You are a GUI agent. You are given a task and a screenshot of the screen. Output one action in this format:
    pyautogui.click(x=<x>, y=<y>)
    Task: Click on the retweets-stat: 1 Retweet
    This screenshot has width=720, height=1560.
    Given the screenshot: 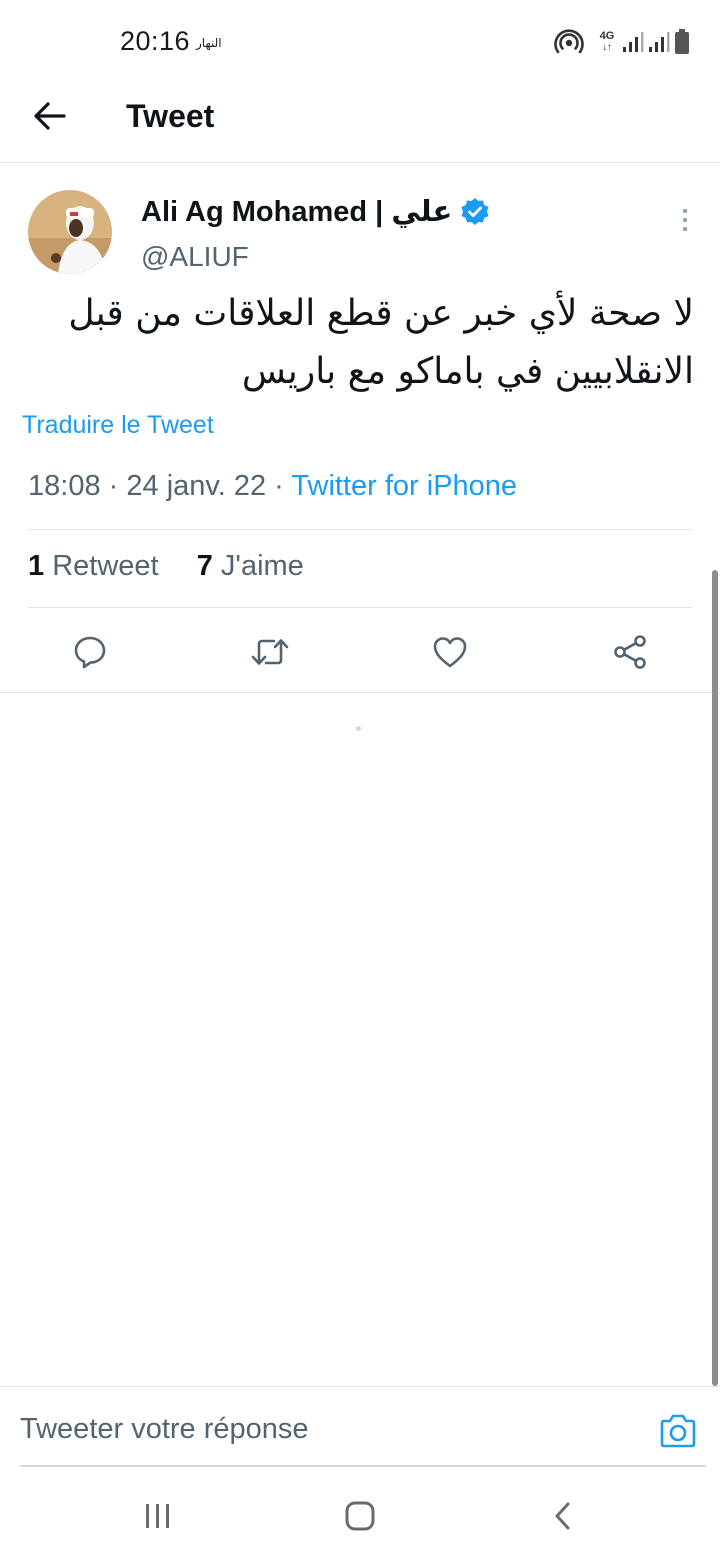 What is the action you would take?
    pyautogui.click(x=93, y=566)
    